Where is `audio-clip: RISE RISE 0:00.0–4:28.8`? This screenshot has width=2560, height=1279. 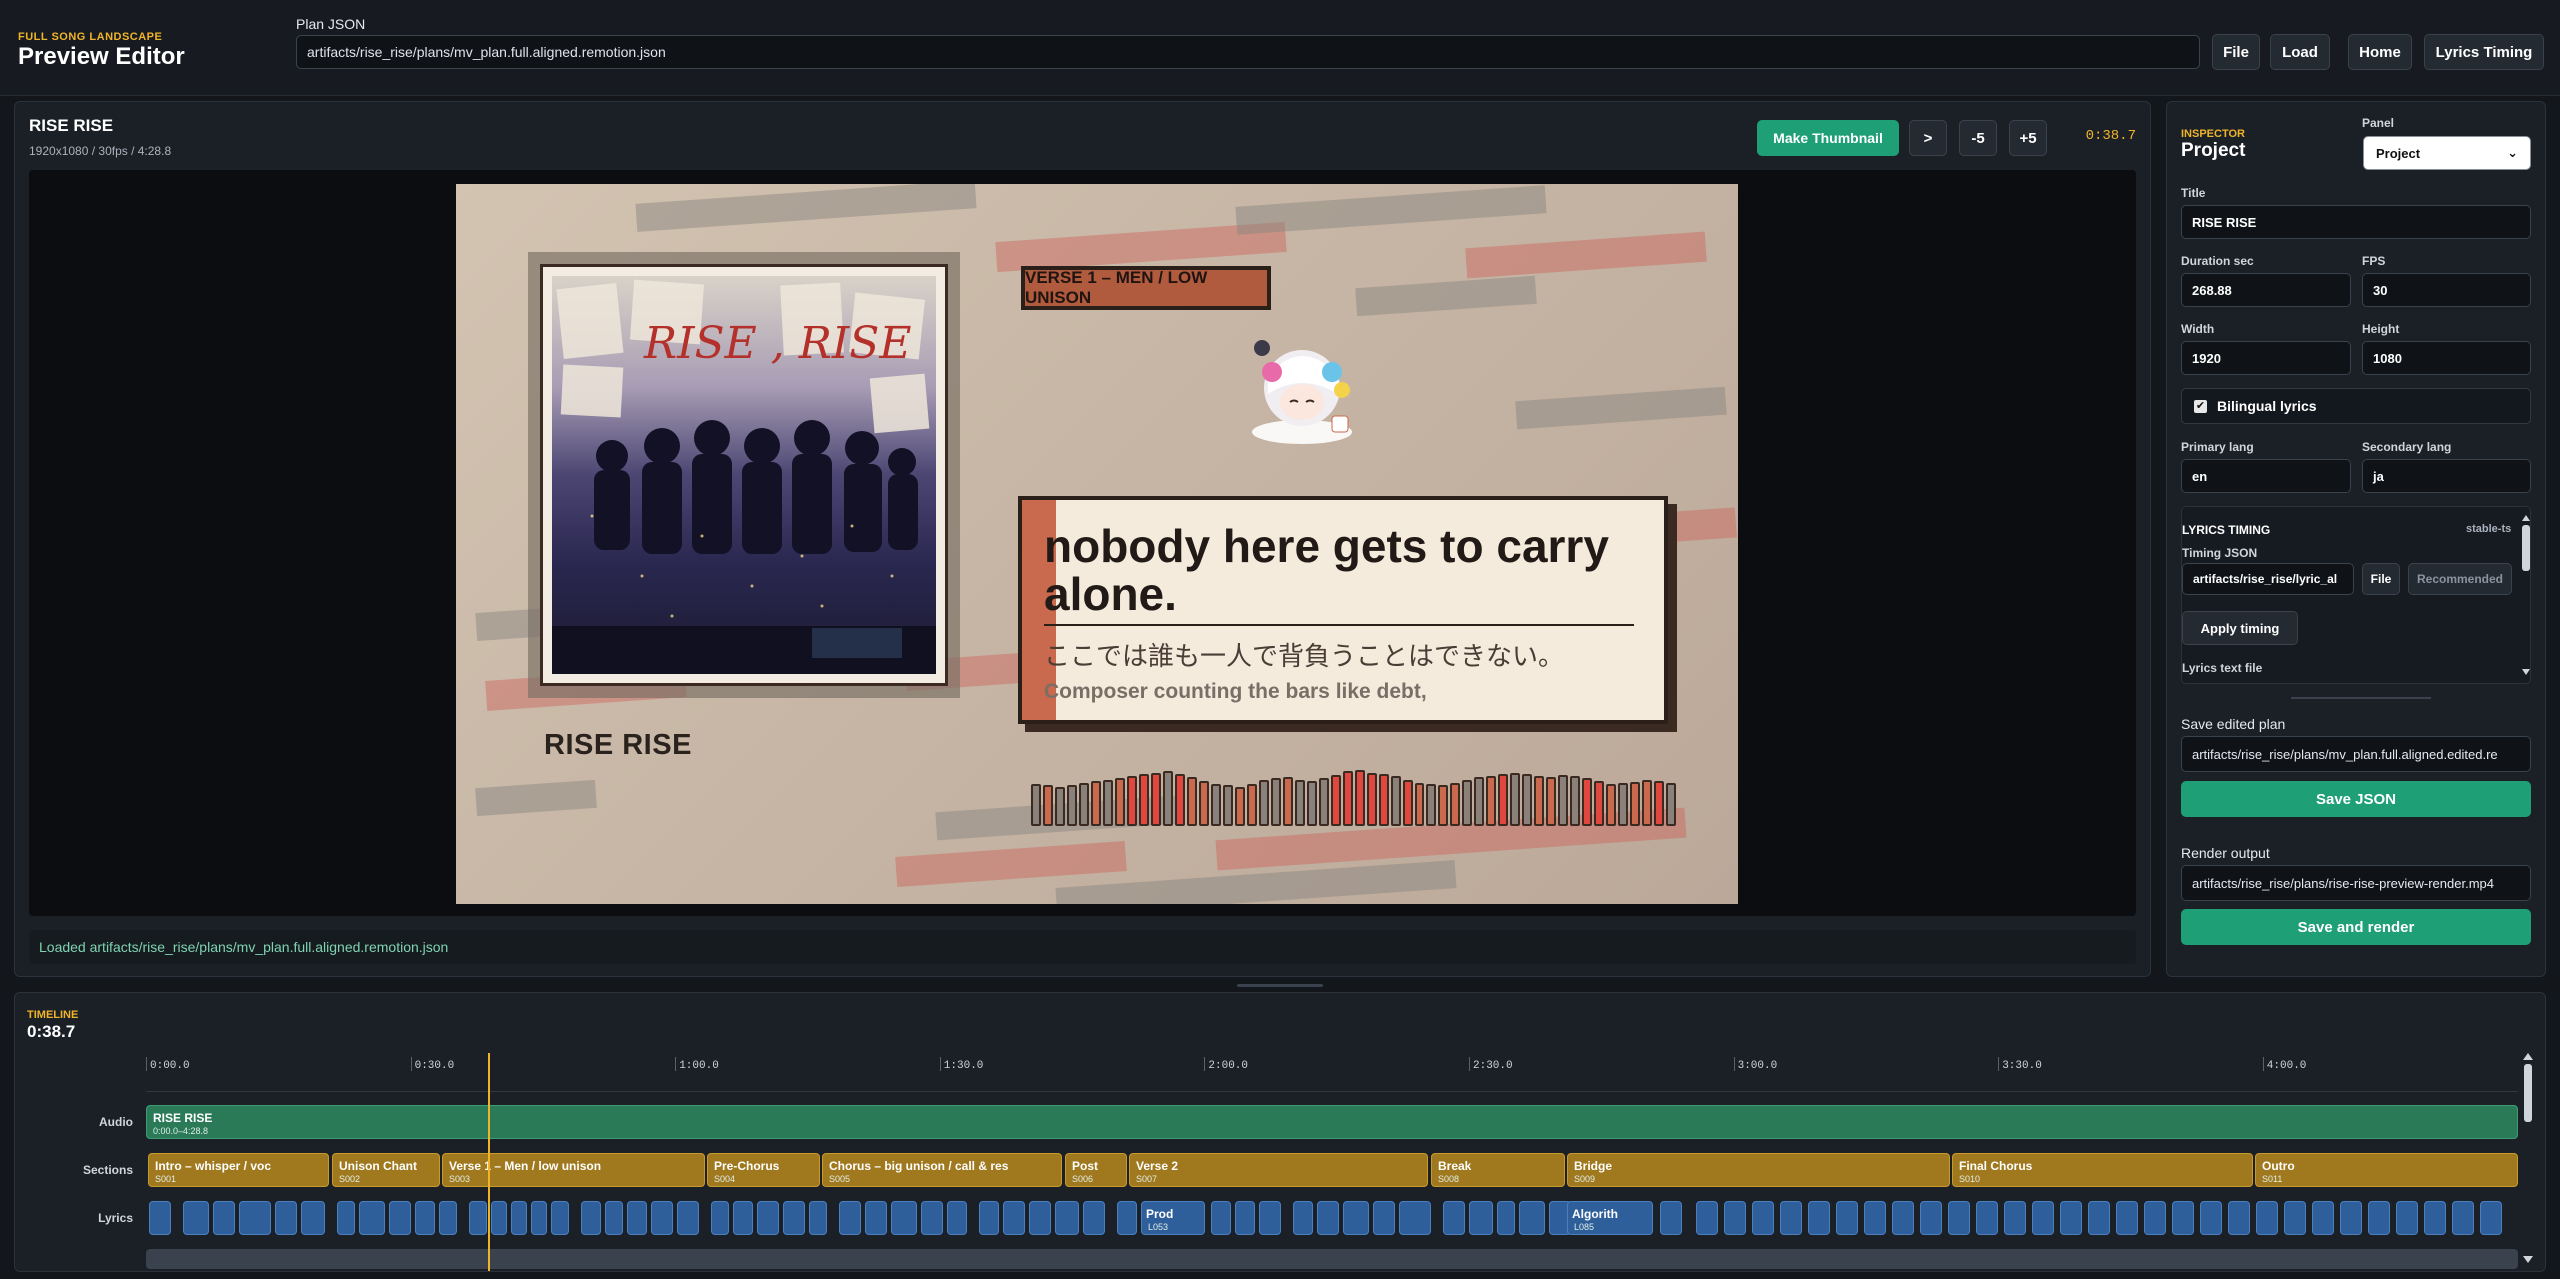 audio-clip: RISE RISE 0:00.0–4:28.8 is located at coordinates (1332, 1122).